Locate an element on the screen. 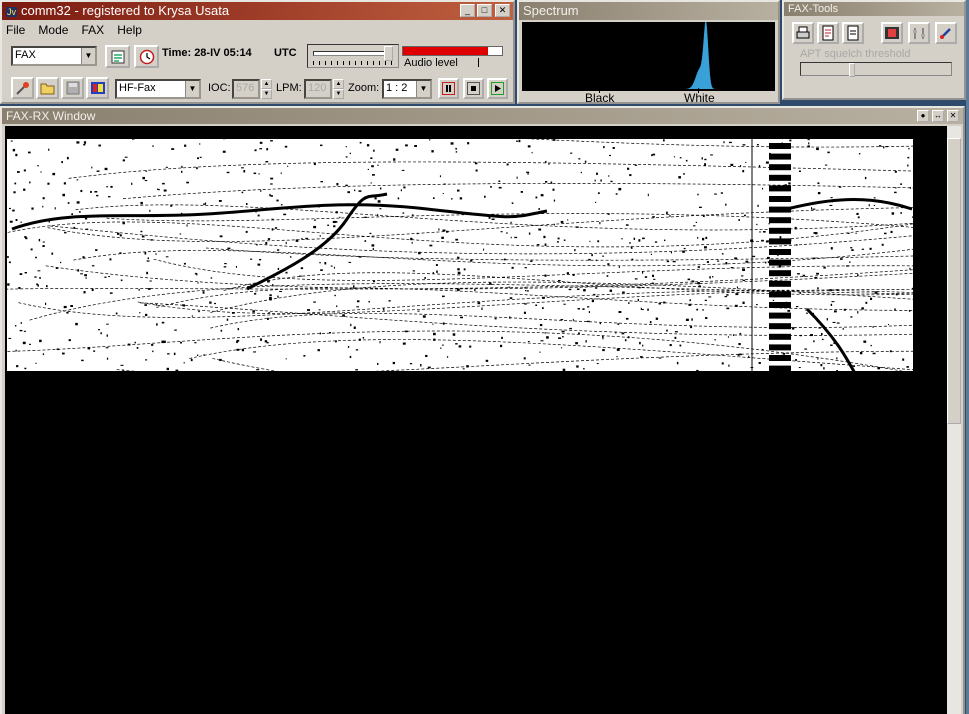 The width and height of the screenshot is (969, 714). zoom-select: 1 : 2 ▼ is located at coordinates (407, 89).